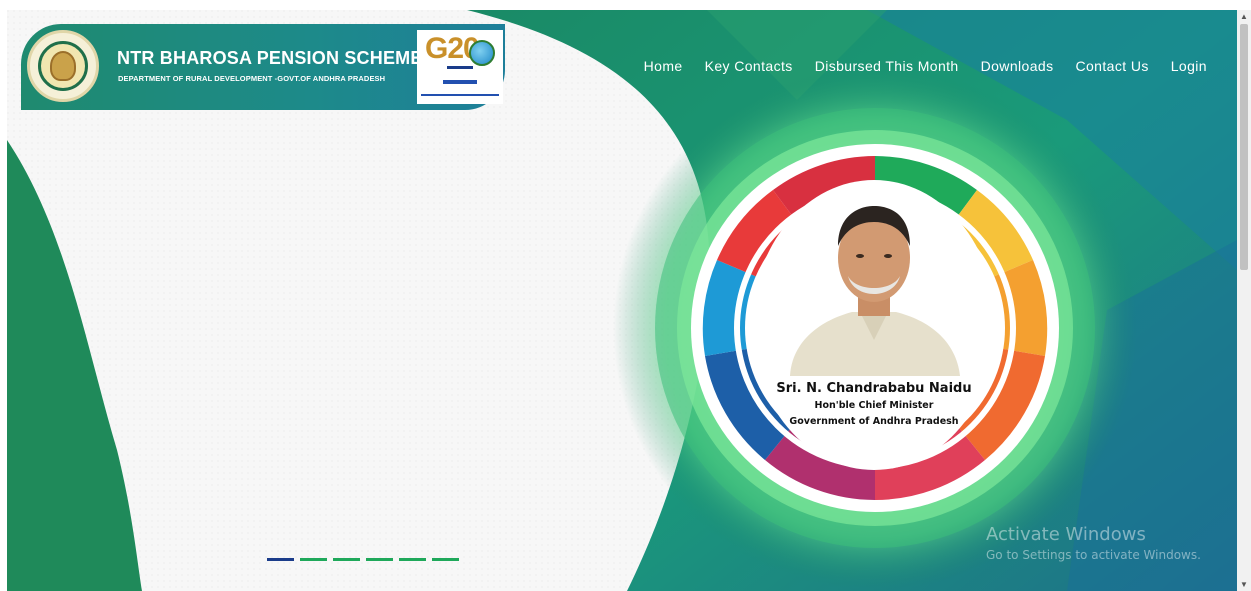  What do you see at coordinates (663, 66) in the screenshot?
I see `nav-home: Home` at bounding box center [663, 66].